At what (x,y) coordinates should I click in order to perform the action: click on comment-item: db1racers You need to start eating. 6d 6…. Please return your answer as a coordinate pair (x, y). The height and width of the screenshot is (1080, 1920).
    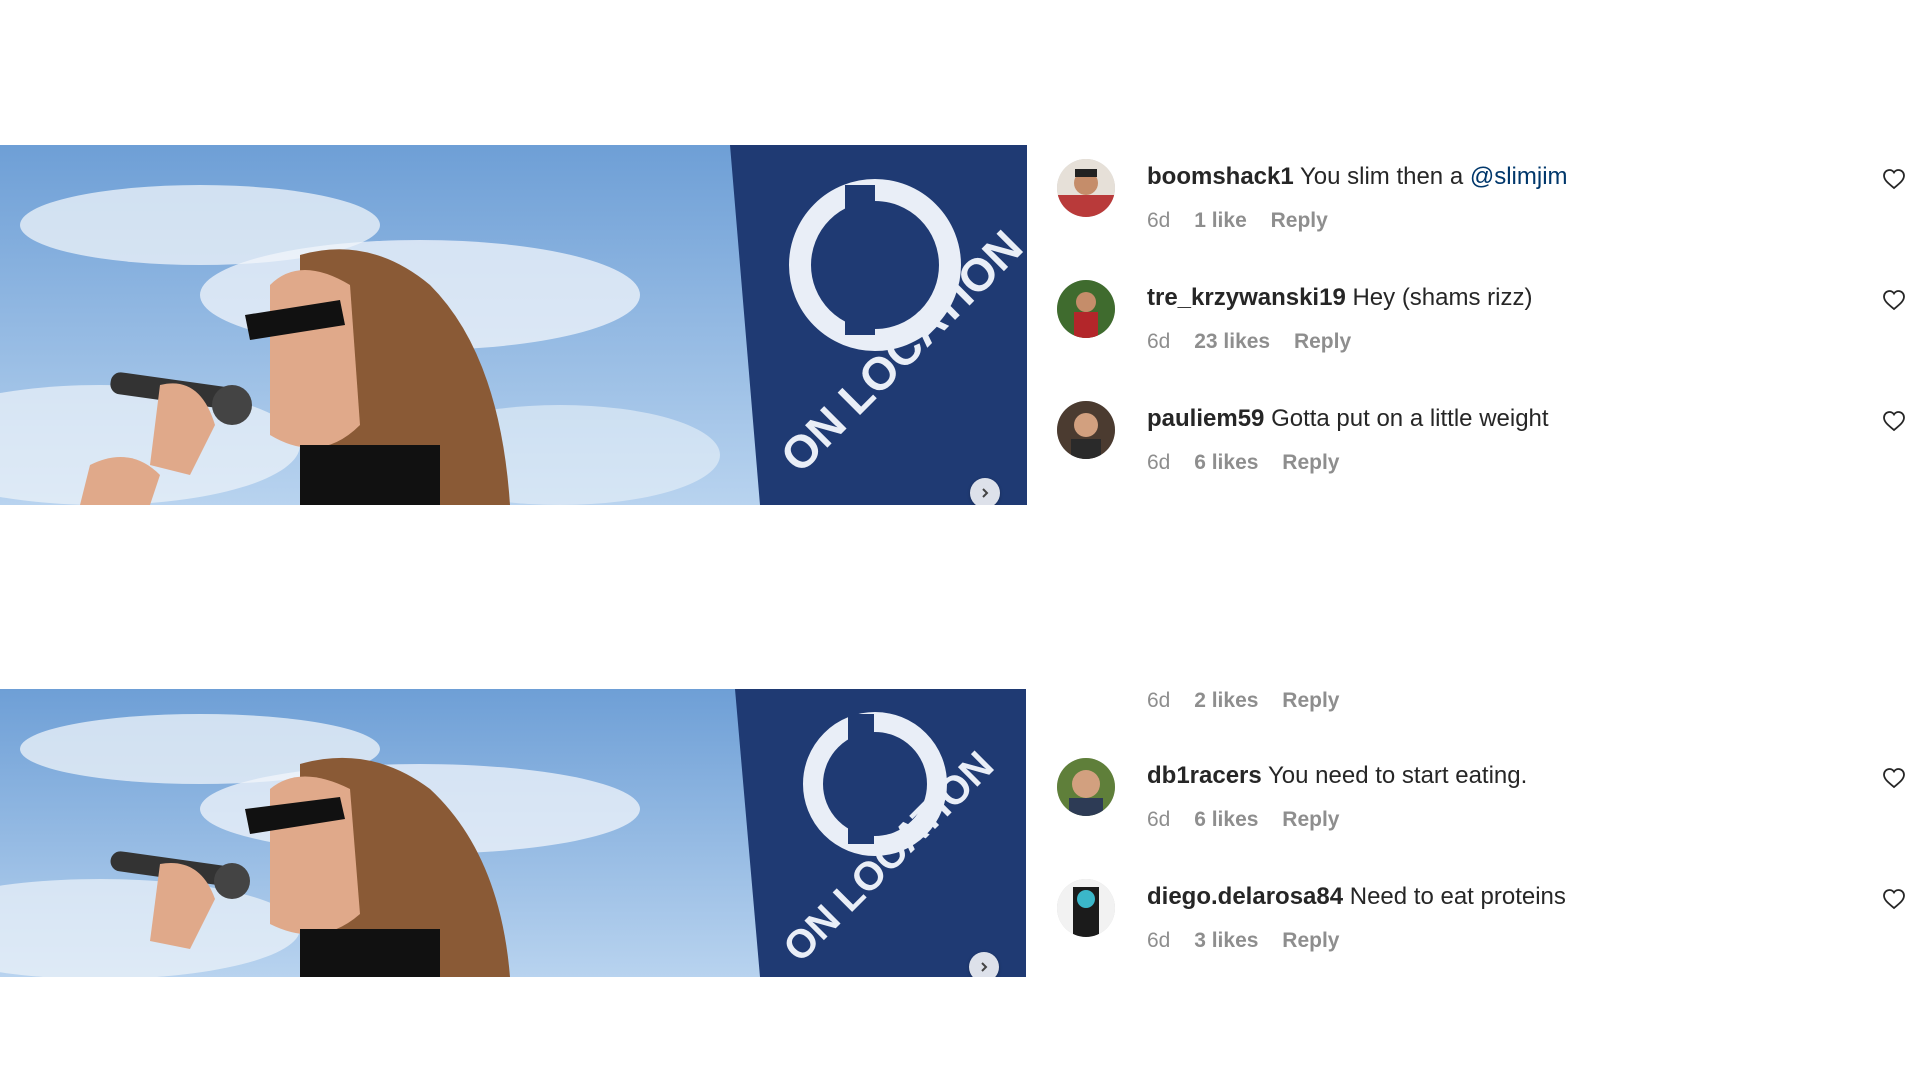
    Looking at the image, I should click on (1486, 789).